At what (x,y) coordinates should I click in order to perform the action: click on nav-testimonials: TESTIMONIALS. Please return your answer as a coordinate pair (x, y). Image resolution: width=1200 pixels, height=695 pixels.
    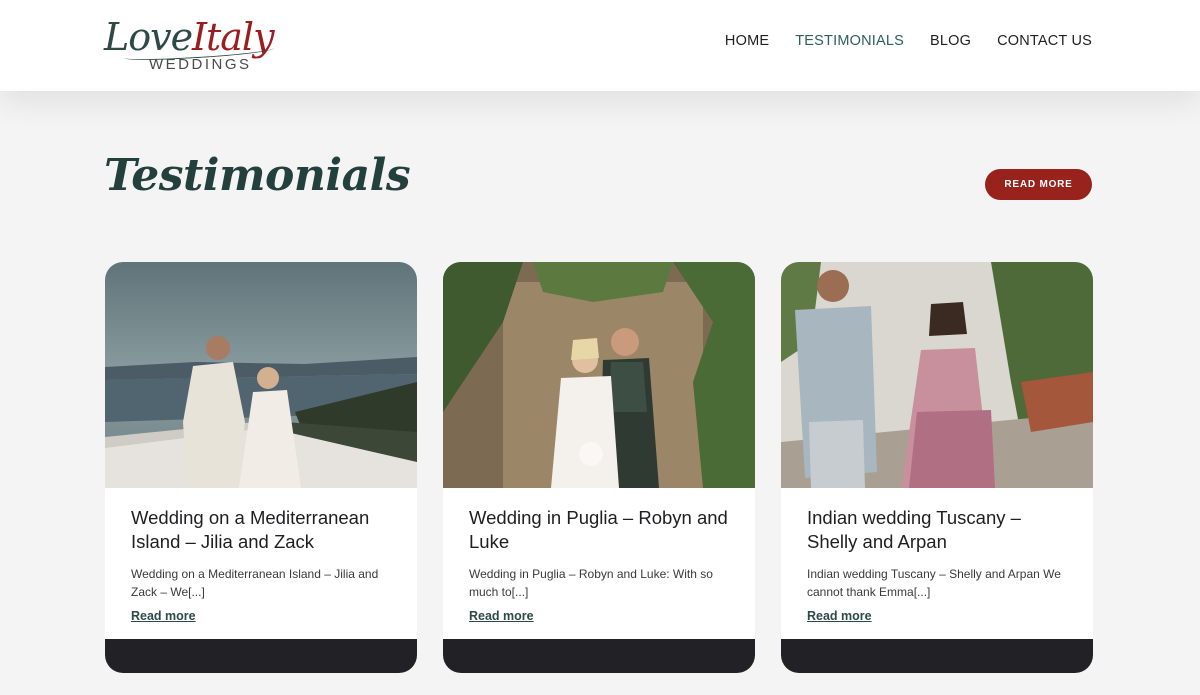
    Looking at the image, I should click on (849, 41).